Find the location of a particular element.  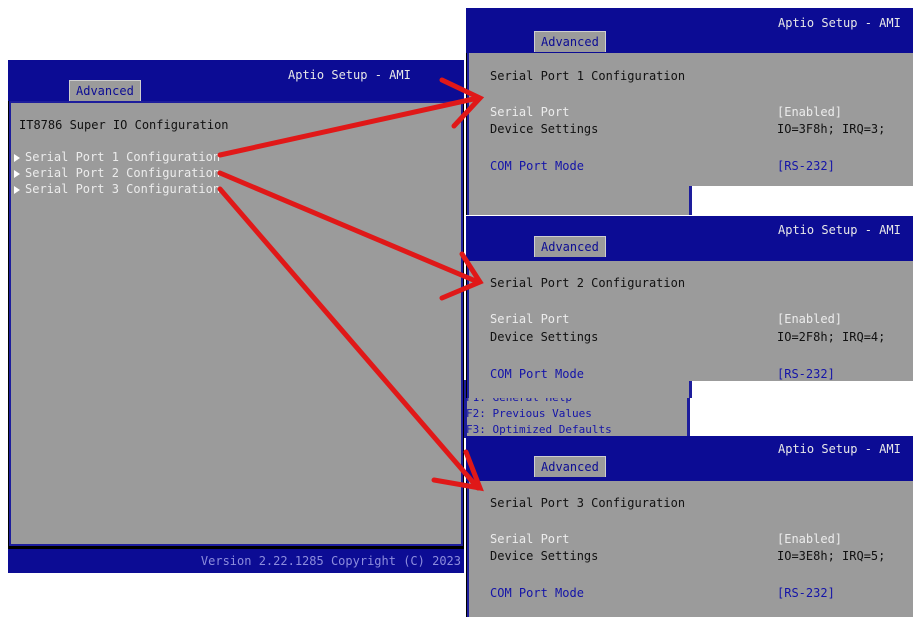

arrow-port3-shaft is located at coordinates (349, 338).